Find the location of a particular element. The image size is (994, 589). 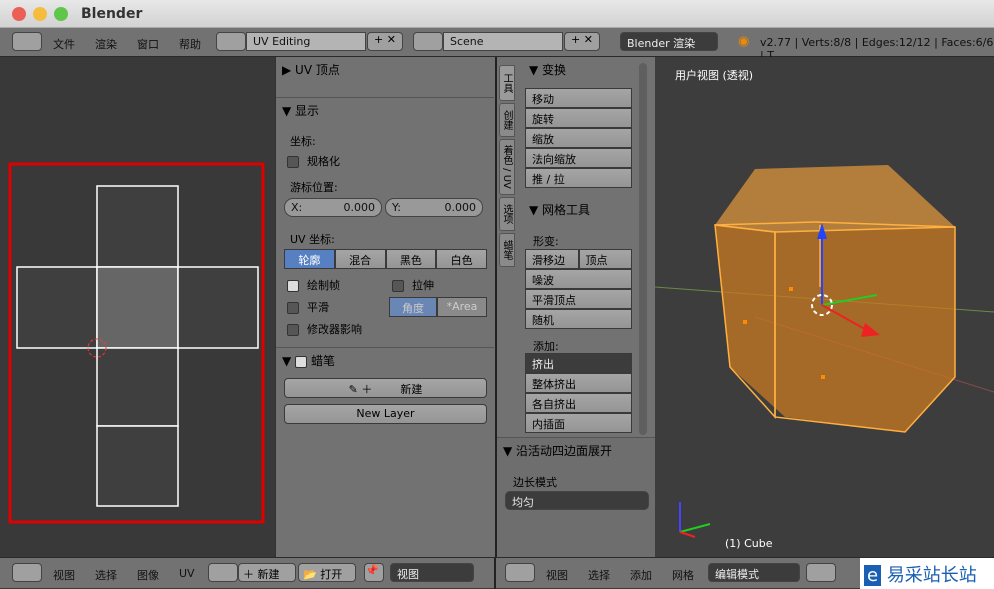

minimize-button is located at coordinates (40, 14).